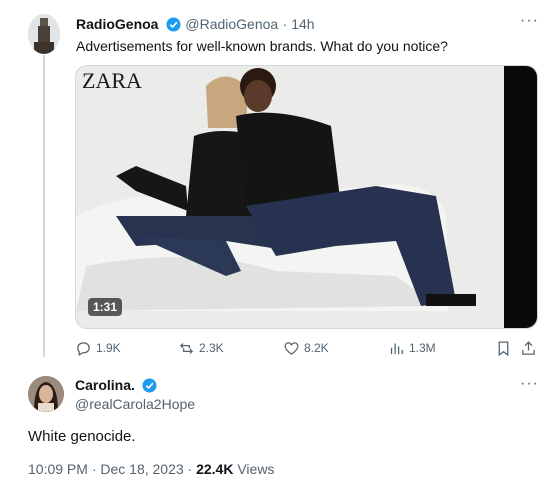  What do you see at coordinates (299, 24) in the screenshot?
I see `tweet1-time: · 14h` at bounding box center [299, 24].